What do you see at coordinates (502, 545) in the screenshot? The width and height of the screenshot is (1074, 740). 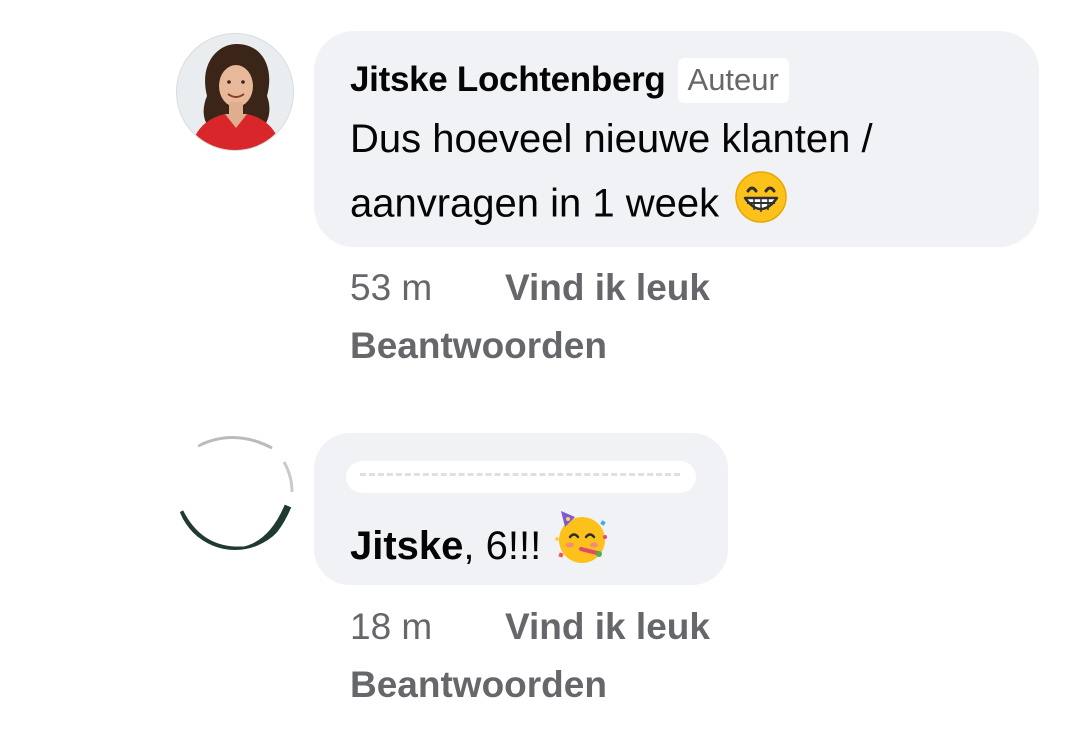 I see `comment-body: , 6!!!` at bounding box center [502, 545].